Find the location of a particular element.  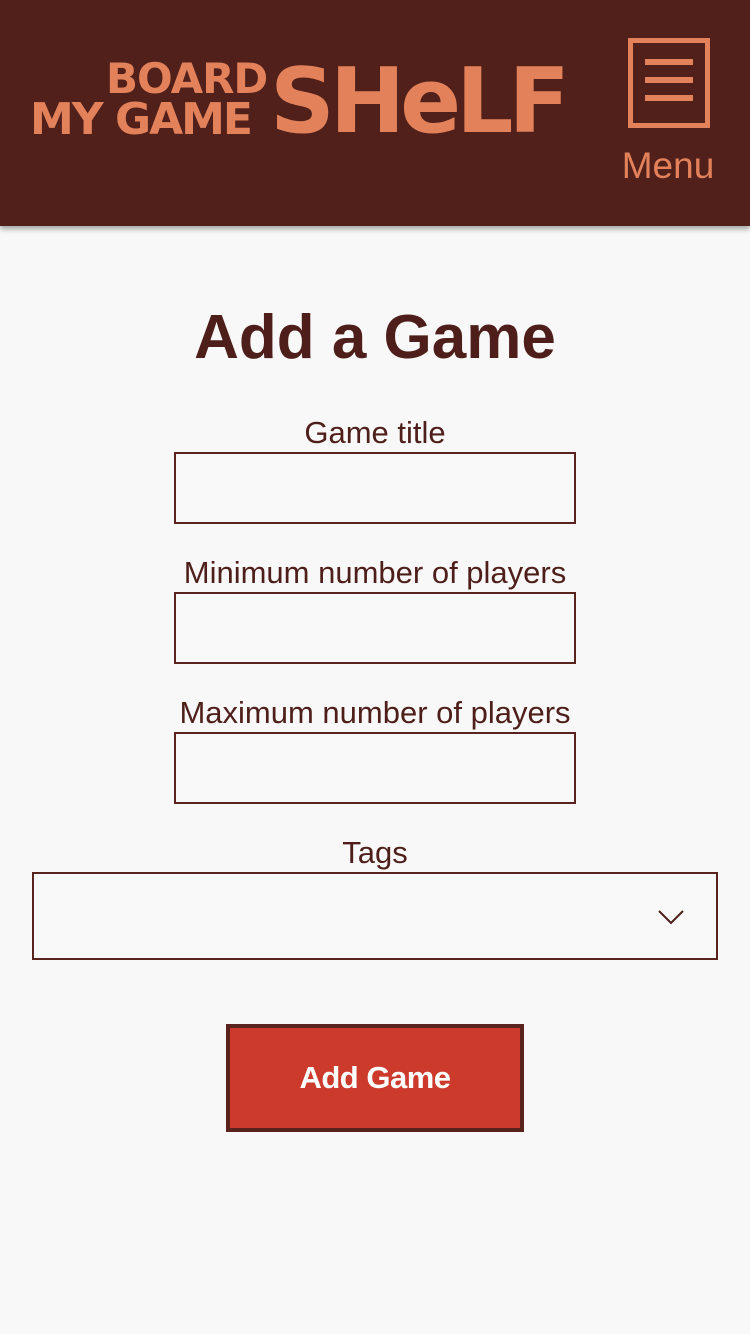

logo-shelf-text: SHeLF is located at coordinates (420, 101).